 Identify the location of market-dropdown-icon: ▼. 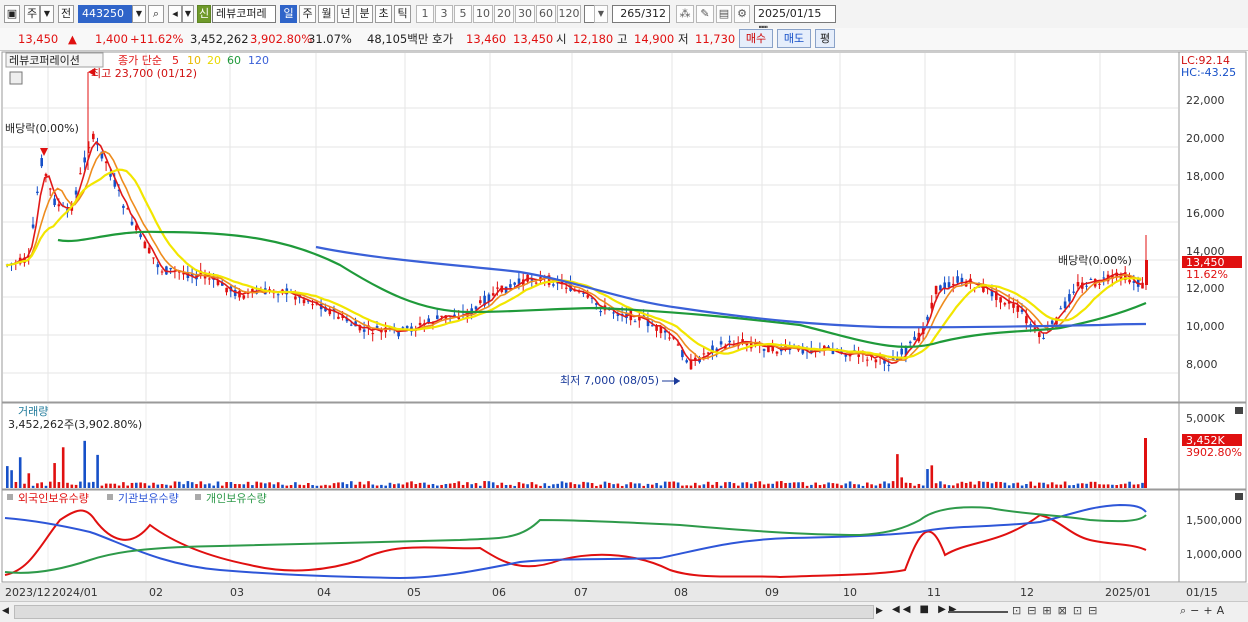
(47, 14).